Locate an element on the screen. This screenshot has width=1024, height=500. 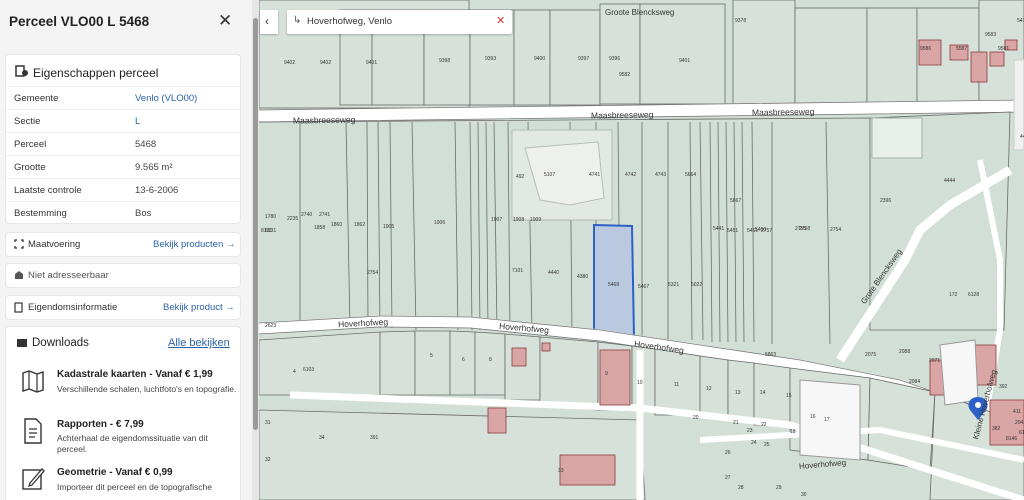
parcel-number-label: 4440 is located at coordinates (554, 273).